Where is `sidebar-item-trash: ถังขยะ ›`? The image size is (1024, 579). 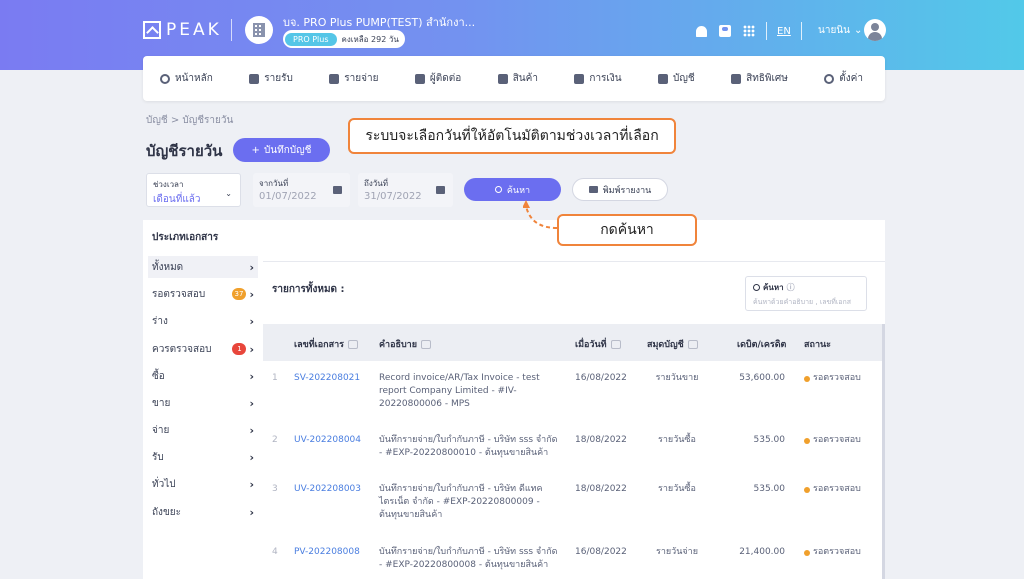 sidebar-item-trash: ถังขยะ › is located at coordinates (203, 512).